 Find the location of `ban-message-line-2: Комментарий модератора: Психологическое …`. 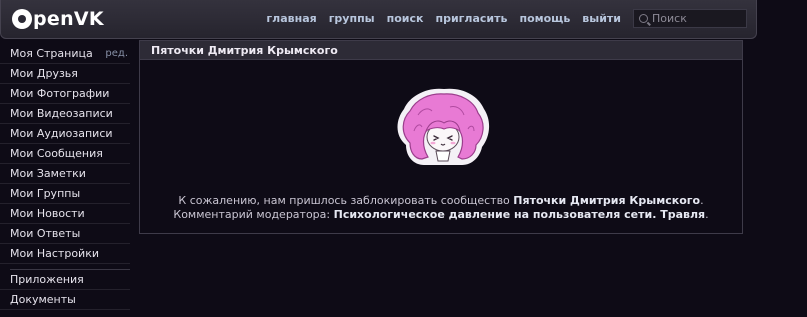

ban-message-line-2: Комментарий модератора: Психологическое … is located at coordinates (441, 215).